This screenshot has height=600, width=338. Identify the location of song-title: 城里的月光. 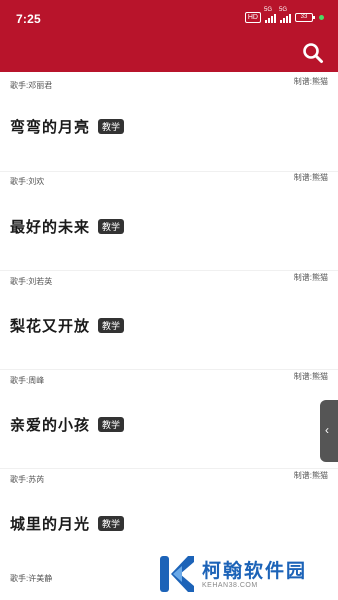
(50, 524).